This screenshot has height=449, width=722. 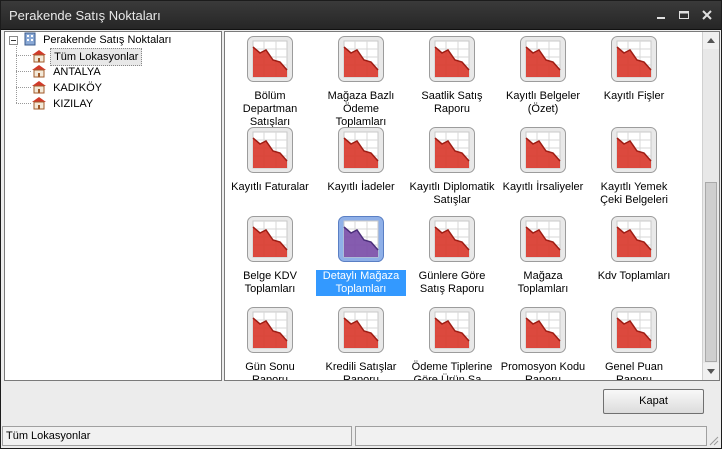 What do you see at coordinates (270, 371) in the screenshot?
I see `report-item-label: Gün Sonu Raporu` at bounding box center [270, 371].